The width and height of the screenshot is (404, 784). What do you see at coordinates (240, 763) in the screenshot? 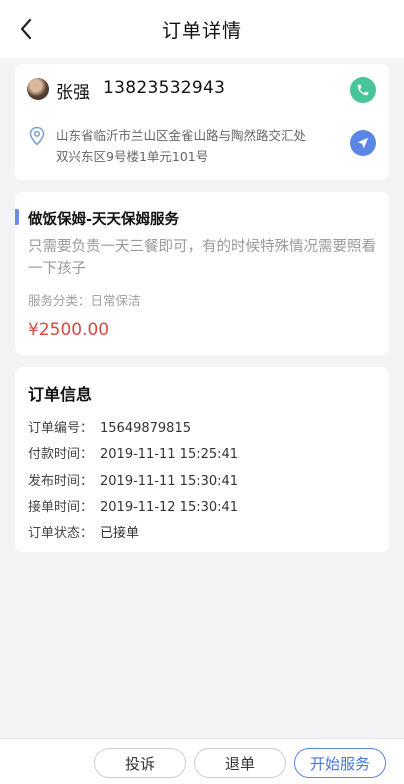
I see `cancel-order-button: 退单` at bounding box center [240, 763].